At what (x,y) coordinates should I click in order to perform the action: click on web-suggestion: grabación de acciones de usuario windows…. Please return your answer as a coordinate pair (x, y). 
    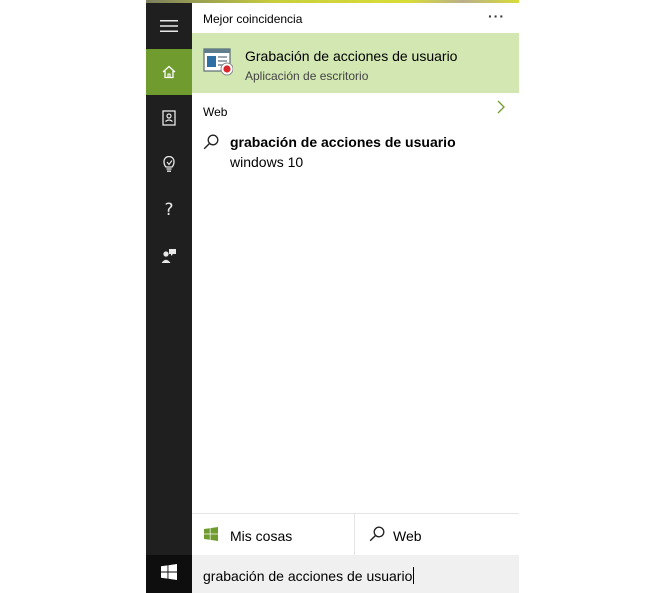
    Looking at the image, I should click on (355, 152).